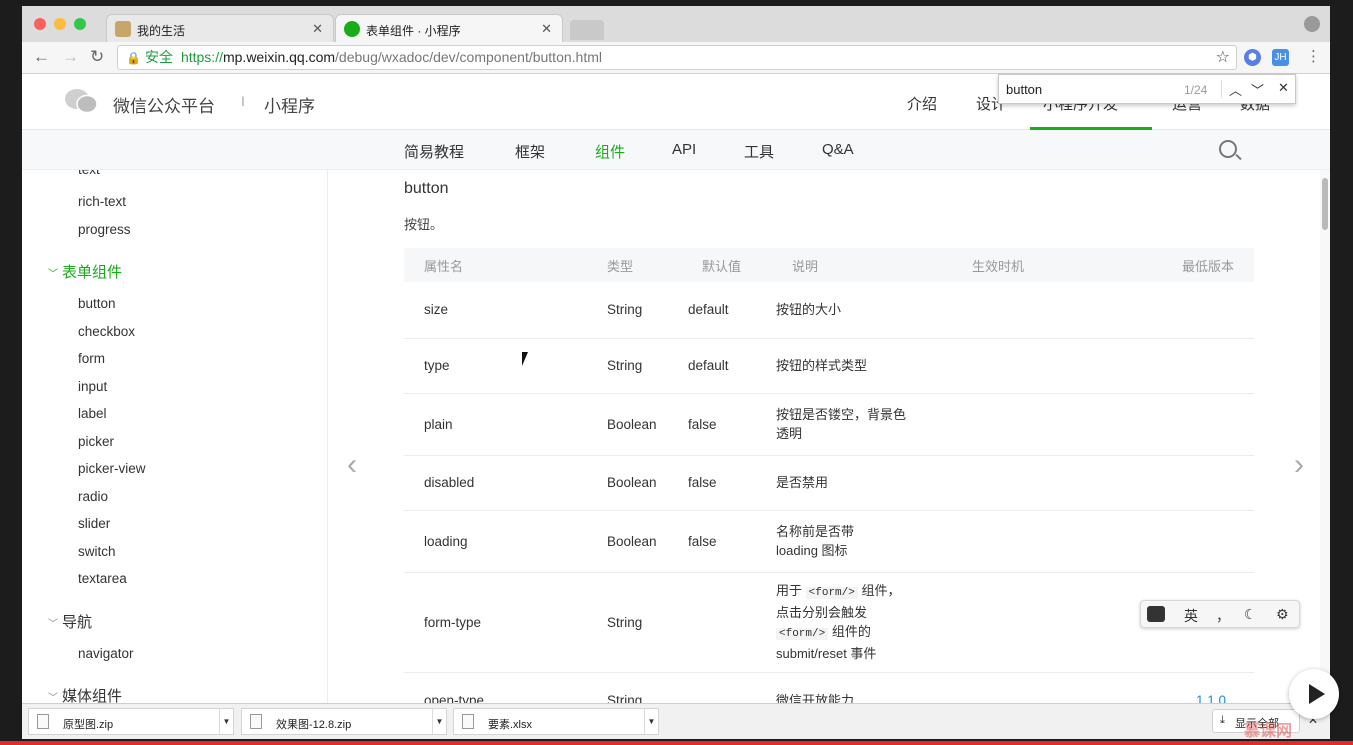 The height and width of the screenshot is (745, 1353). Describe the element at coordinates (676, 743) in the screenshot. I see `video-progress-bar` at that location.